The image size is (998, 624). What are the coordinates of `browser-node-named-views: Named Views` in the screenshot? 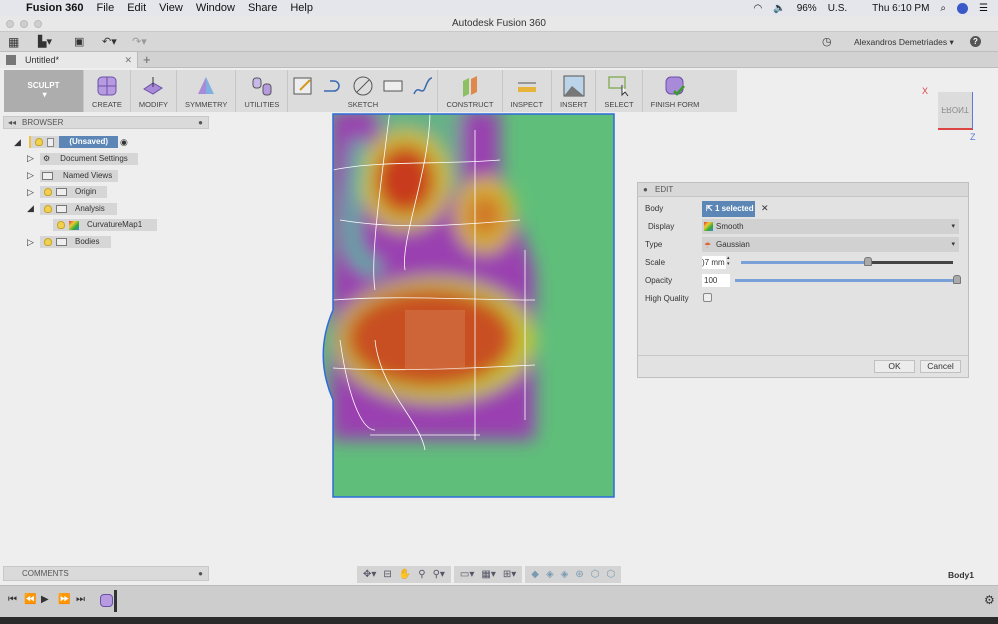 It's located at (79, 176).